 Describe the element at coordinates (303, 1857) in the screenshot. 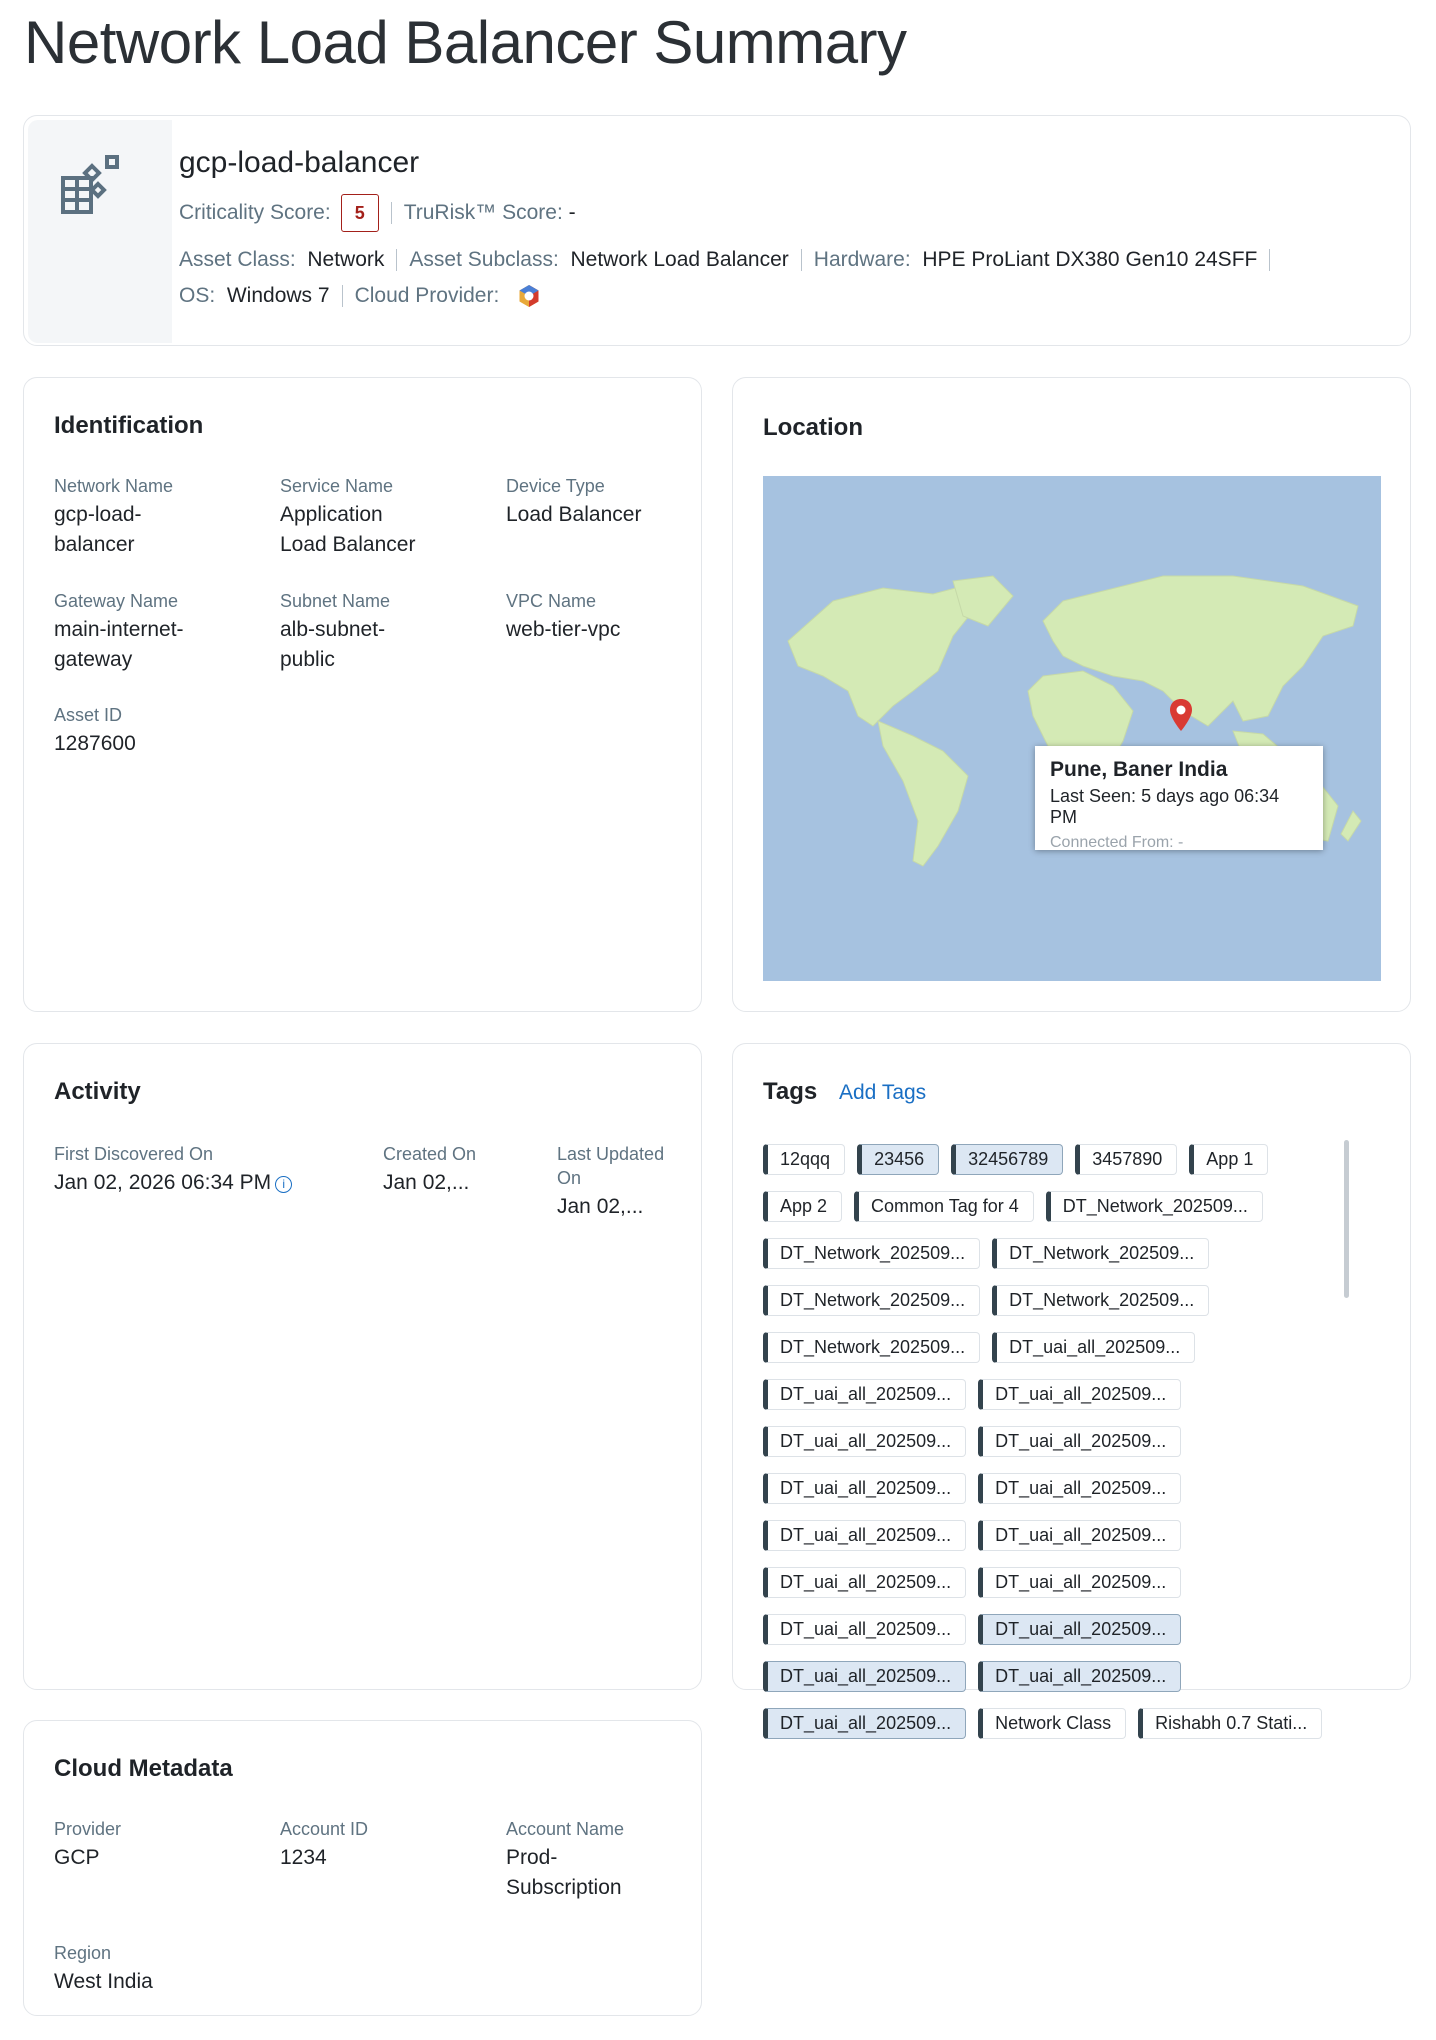

I see `field-value: 1234` at that location.